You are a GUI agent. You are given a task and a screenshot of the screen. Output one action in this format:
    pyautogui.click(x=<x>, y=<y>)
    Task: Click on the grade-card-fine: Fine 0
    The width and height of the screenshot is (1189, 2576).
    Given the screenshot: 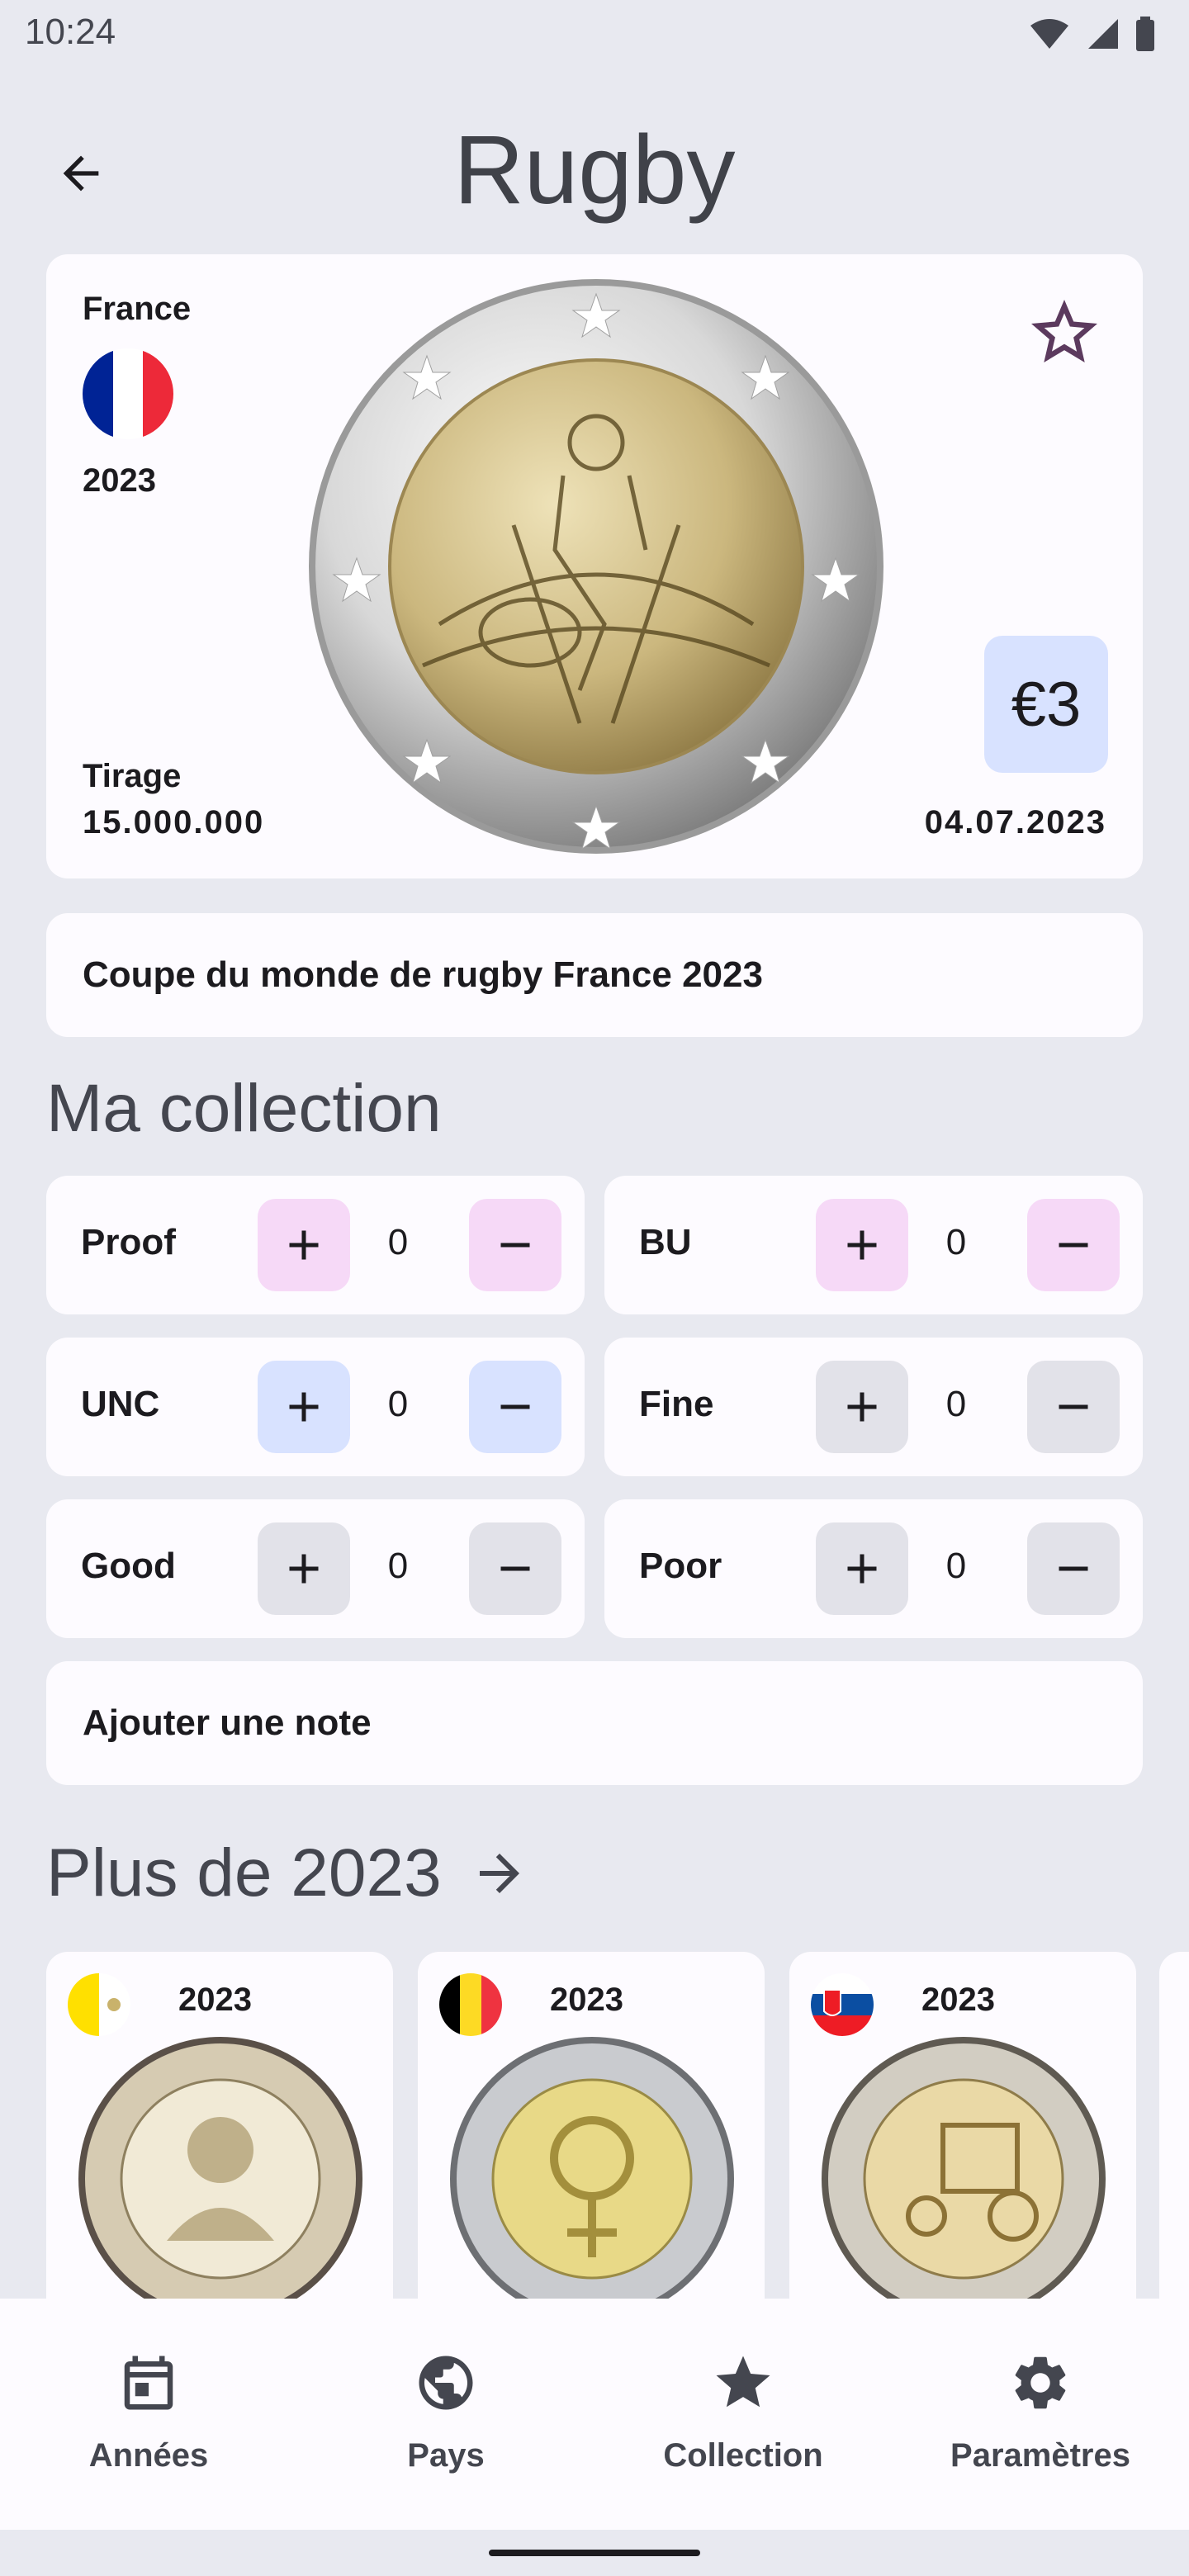 What is the action you would take?
    pyautogui.click(x=873, y=1407)
    